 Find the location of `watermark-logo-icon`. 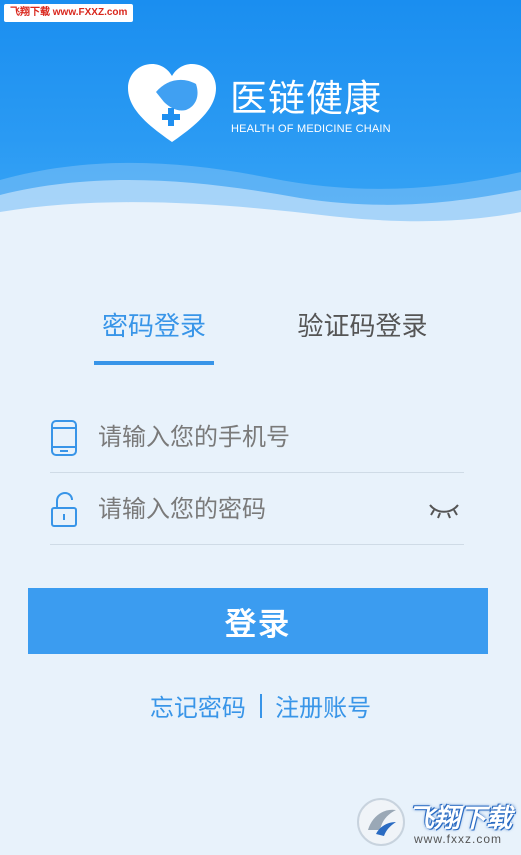

watermark-logo-icon is located at coordinates (381, 822).